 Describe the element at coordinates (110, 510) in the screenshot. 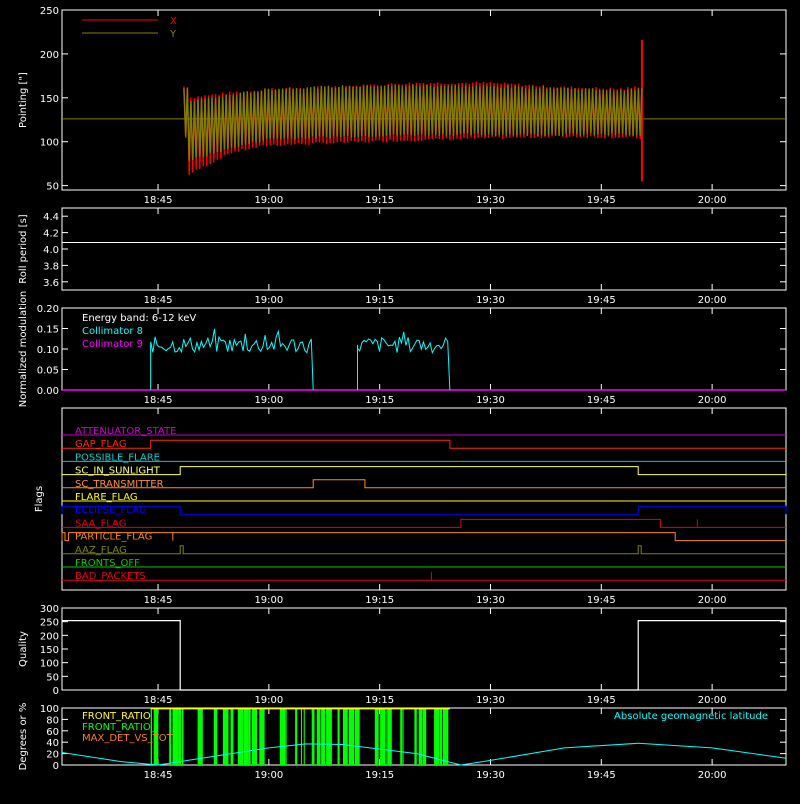

I see `flag-label-eclipse-flag: ECLIPSE_FLAG` at that location.